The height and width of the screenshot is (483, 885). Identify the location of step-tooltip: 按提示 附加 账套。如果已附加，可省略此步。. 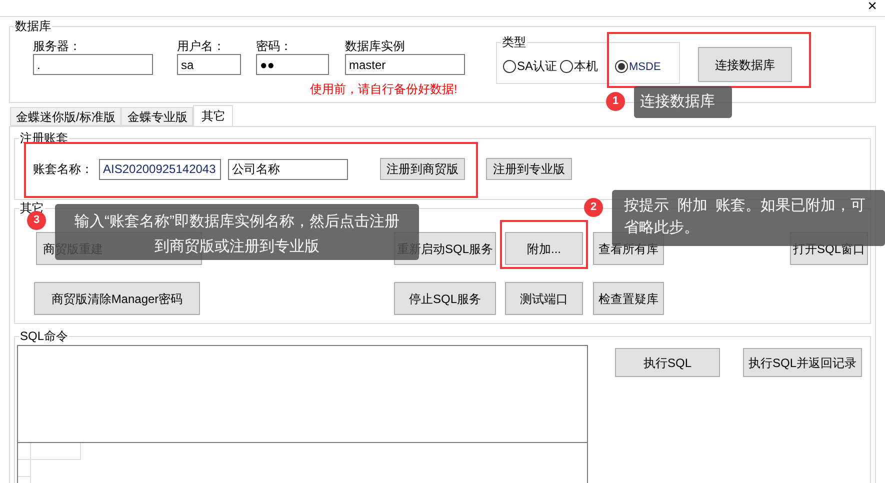
(748, 218).